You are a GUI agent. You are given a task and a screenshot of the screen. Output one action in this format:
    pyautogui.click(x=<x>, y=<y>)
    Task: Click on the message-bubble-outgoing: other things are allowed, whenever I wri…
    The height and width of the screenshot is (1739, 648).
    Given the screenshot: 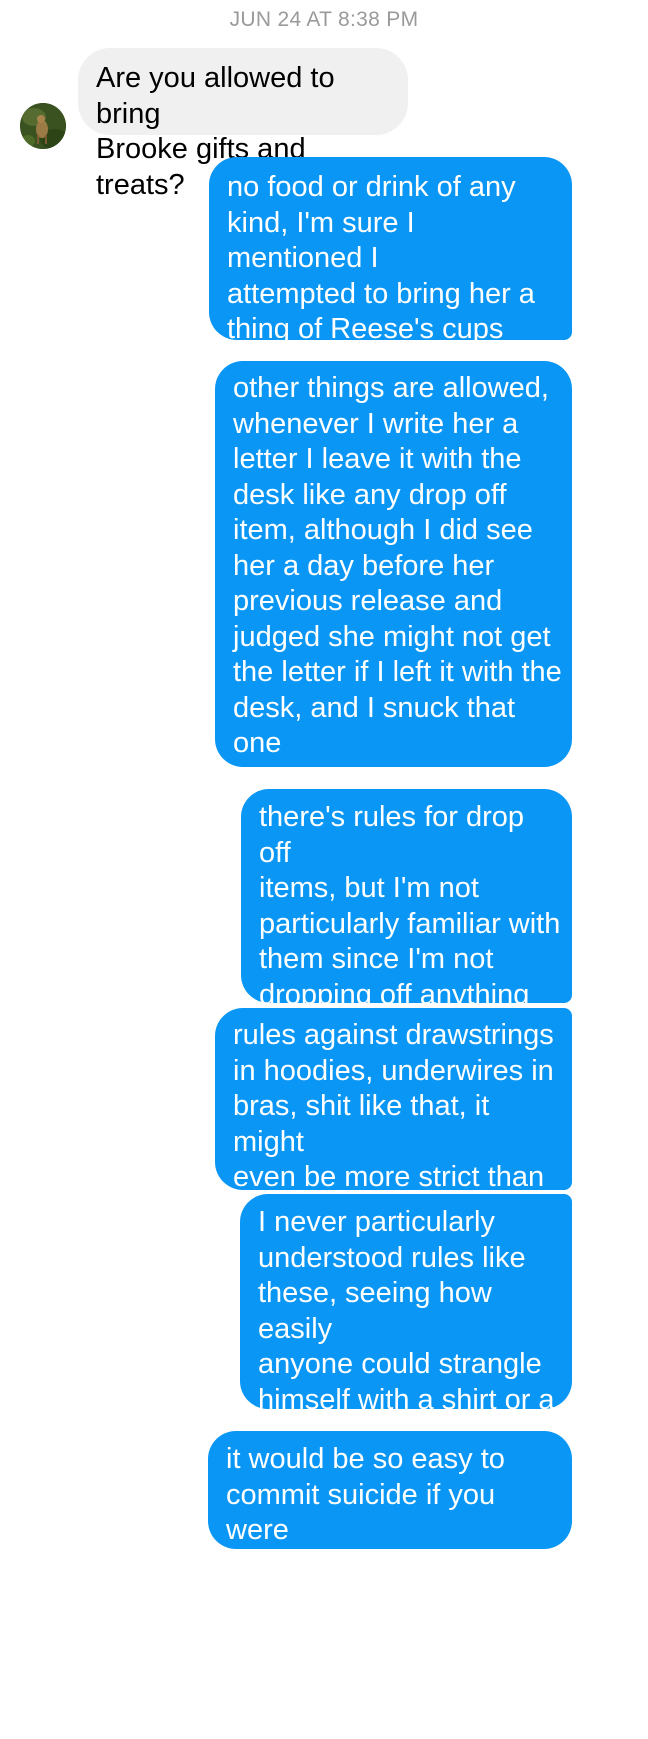 What is the action you would take?
    pyautogui.click(x=393, y=595)
    